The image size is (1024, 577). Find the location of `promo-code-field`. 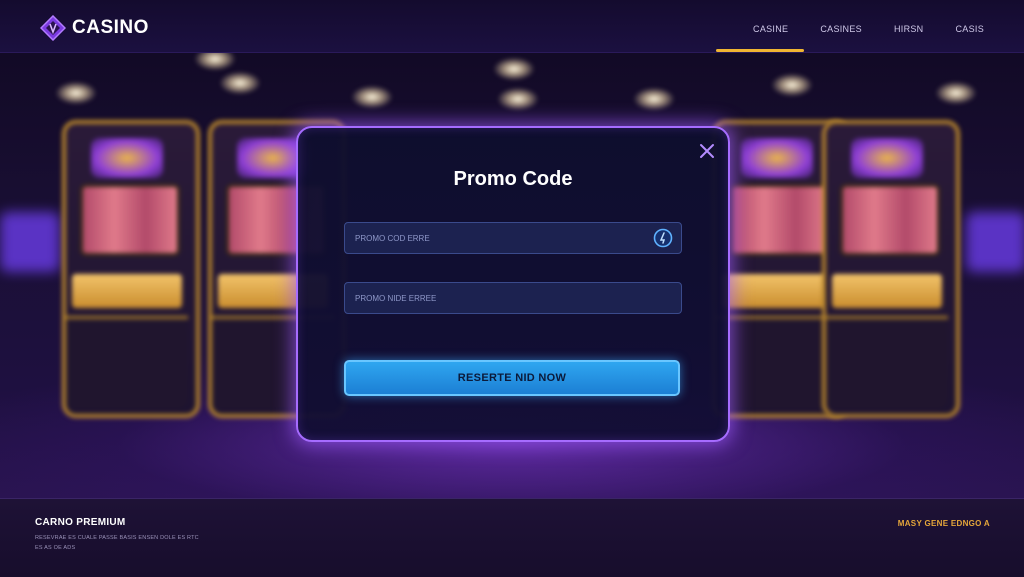

promo-code-field is located at coordinates (513, 238).